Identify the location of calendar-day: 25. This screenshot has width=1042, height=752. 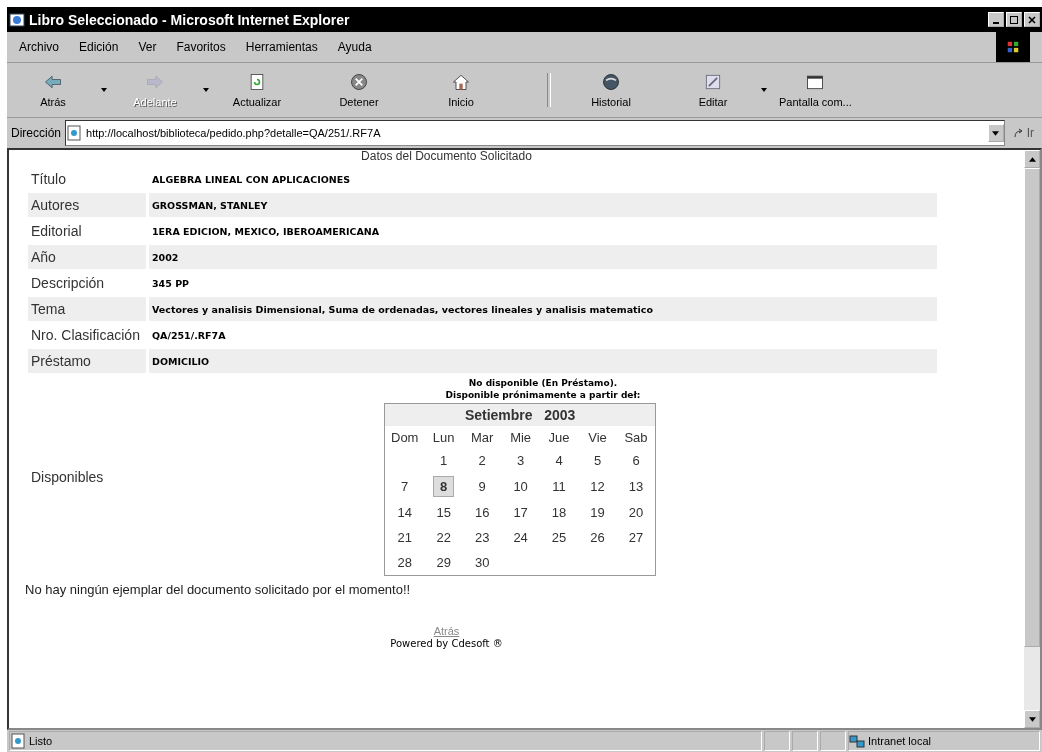
(559, 537).